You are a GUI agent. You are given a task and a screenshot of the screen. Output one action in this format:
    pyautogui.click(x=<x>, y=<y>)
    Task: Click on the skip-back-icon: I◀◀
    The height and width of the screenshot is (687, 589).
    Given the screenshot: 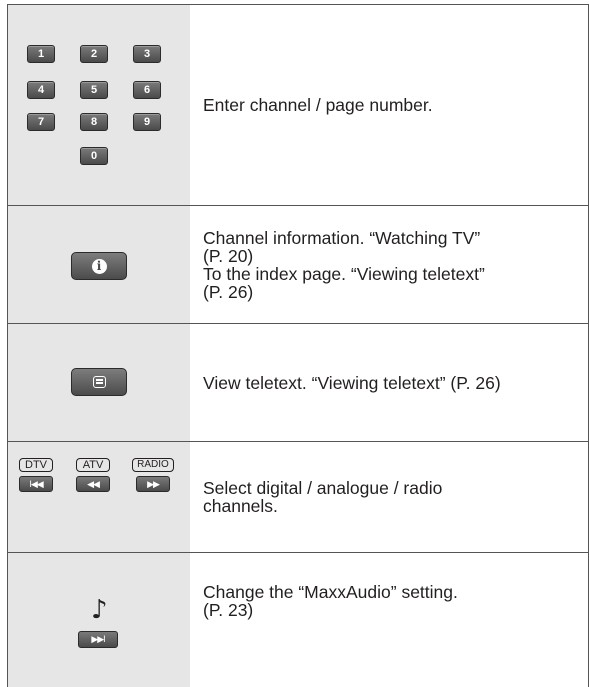 What is the action you would take?
    pyautogui.click(x=36, y=484)
    